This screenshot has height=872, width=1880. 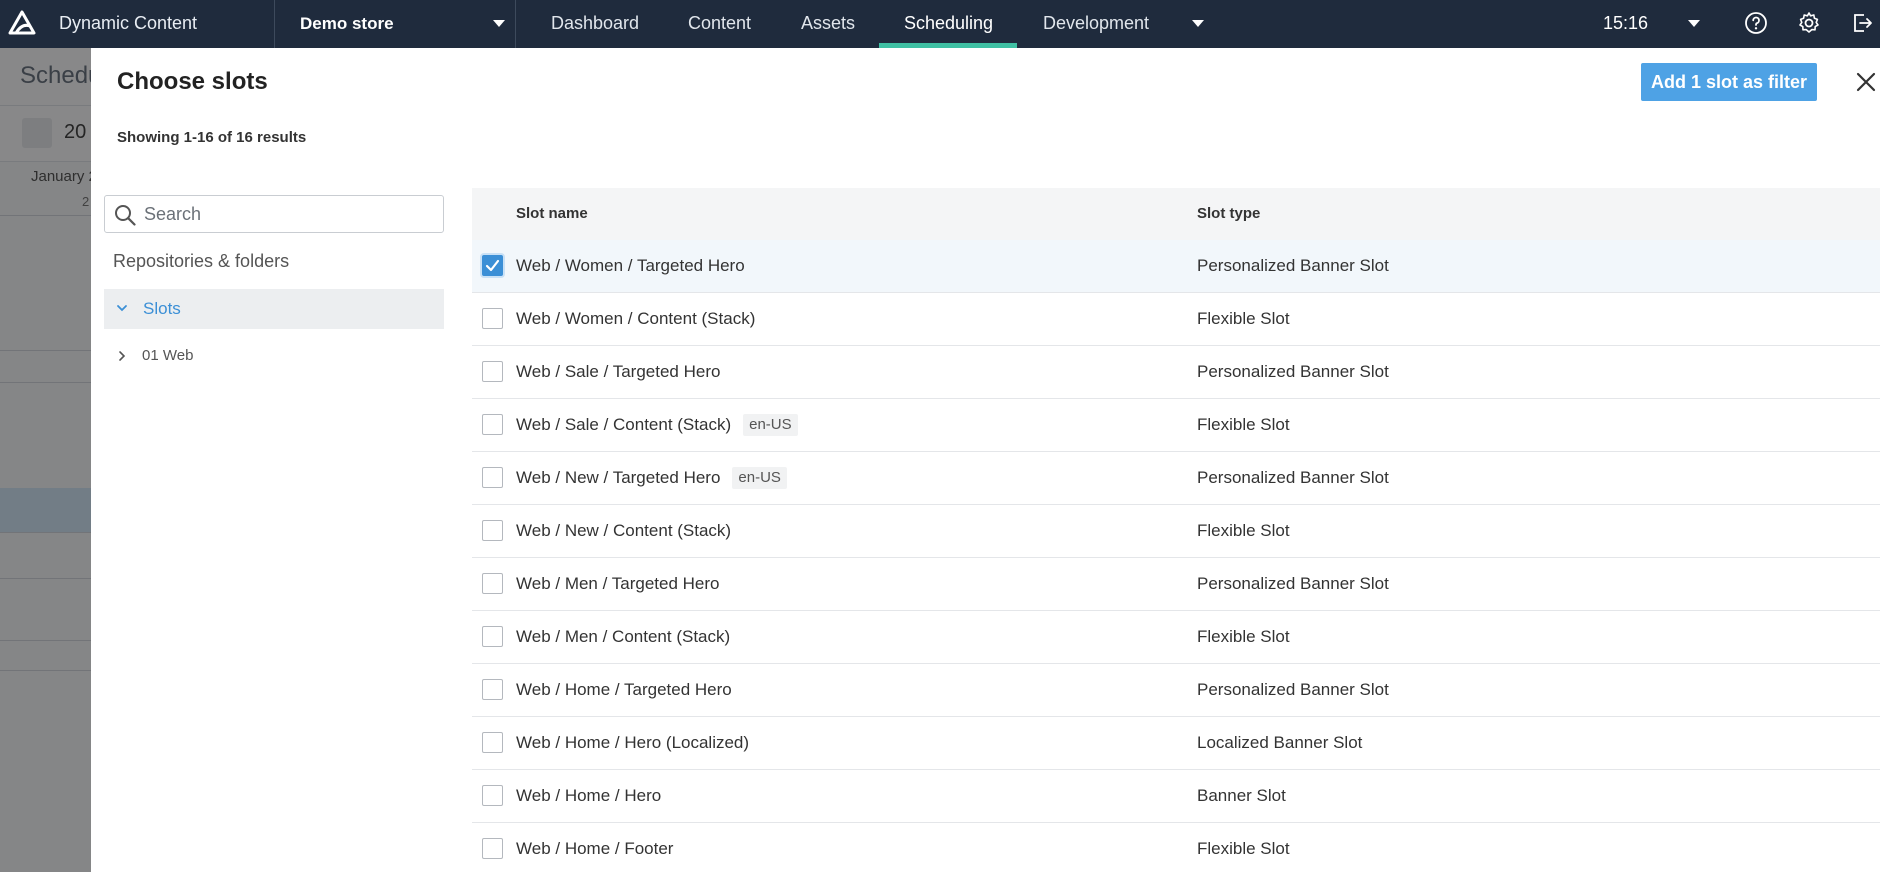 What do you see at coordinates (1280, 742) in the screenshot?
I see `slot-type-cell: Localized Banner Slot` at bounding box center [1280, 742].